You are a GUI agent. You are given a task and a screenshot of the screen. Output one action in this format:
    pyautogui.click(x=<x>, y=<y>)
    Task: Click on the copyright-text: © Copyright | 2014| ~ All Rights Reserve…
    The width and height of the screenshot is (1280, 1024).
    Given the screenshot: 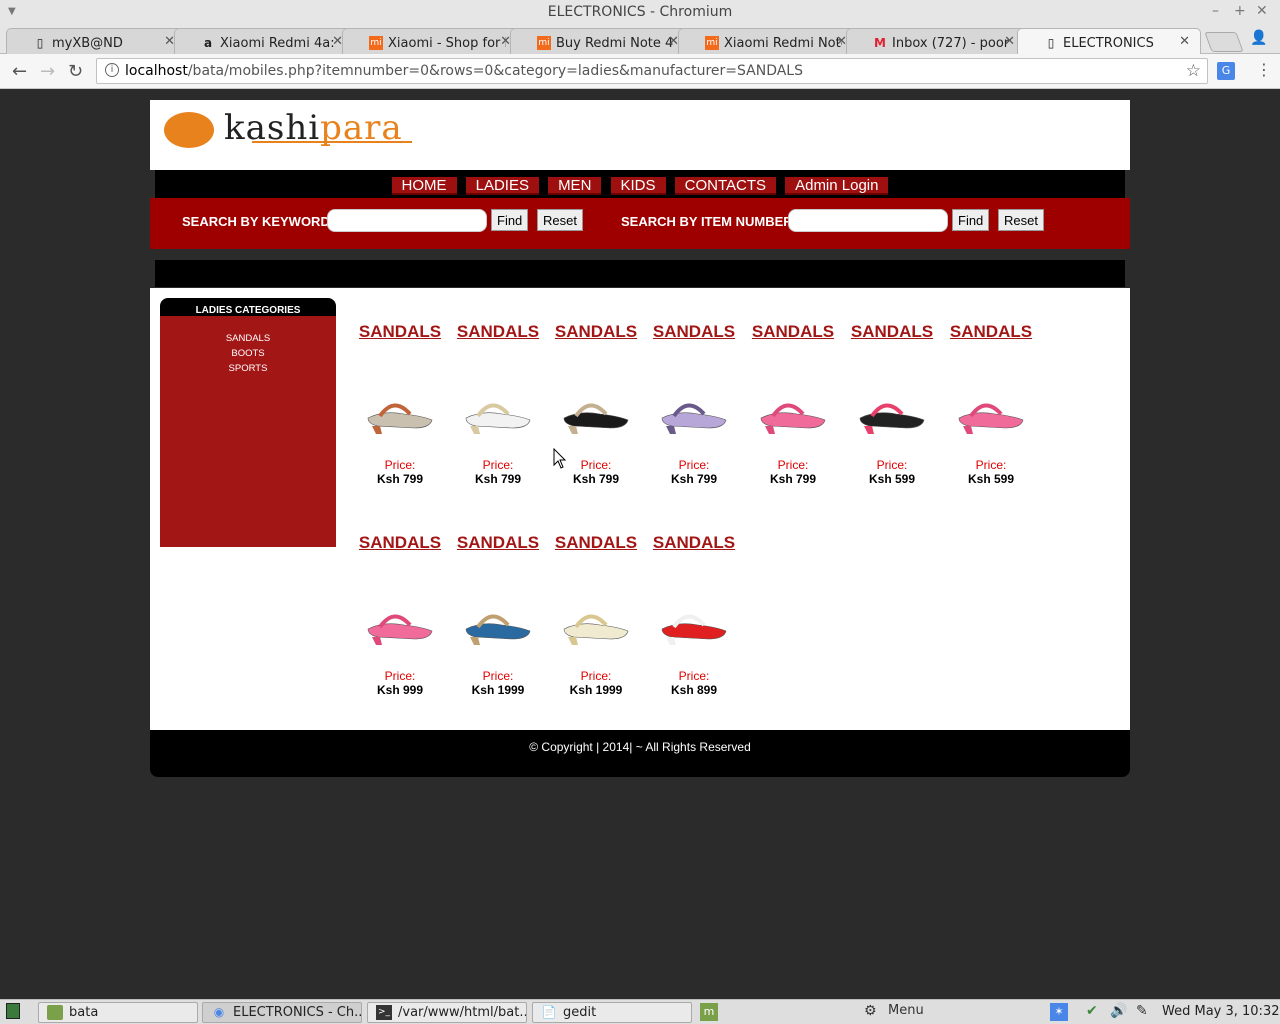 What is the action you would take?
    pyautogui.click(x=640, y=747)
    